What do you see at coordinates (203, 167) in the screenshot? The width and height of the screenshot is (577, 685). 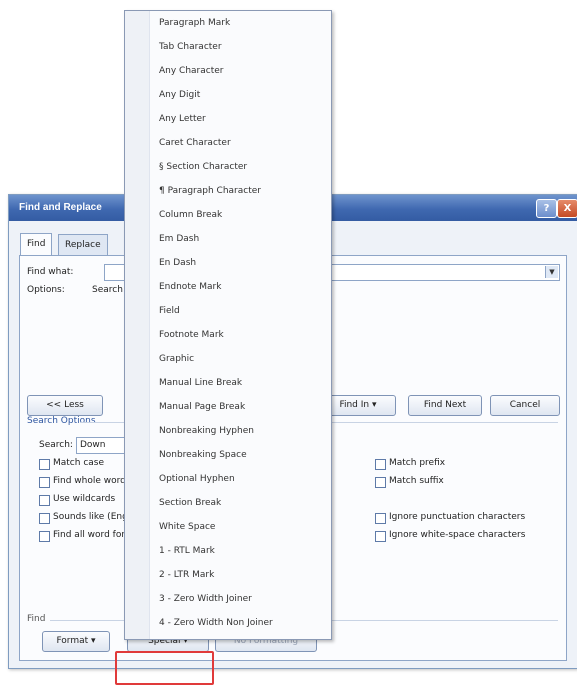 I see `menu-item-section-character: § Section Character` at bounding box center [203, 167].